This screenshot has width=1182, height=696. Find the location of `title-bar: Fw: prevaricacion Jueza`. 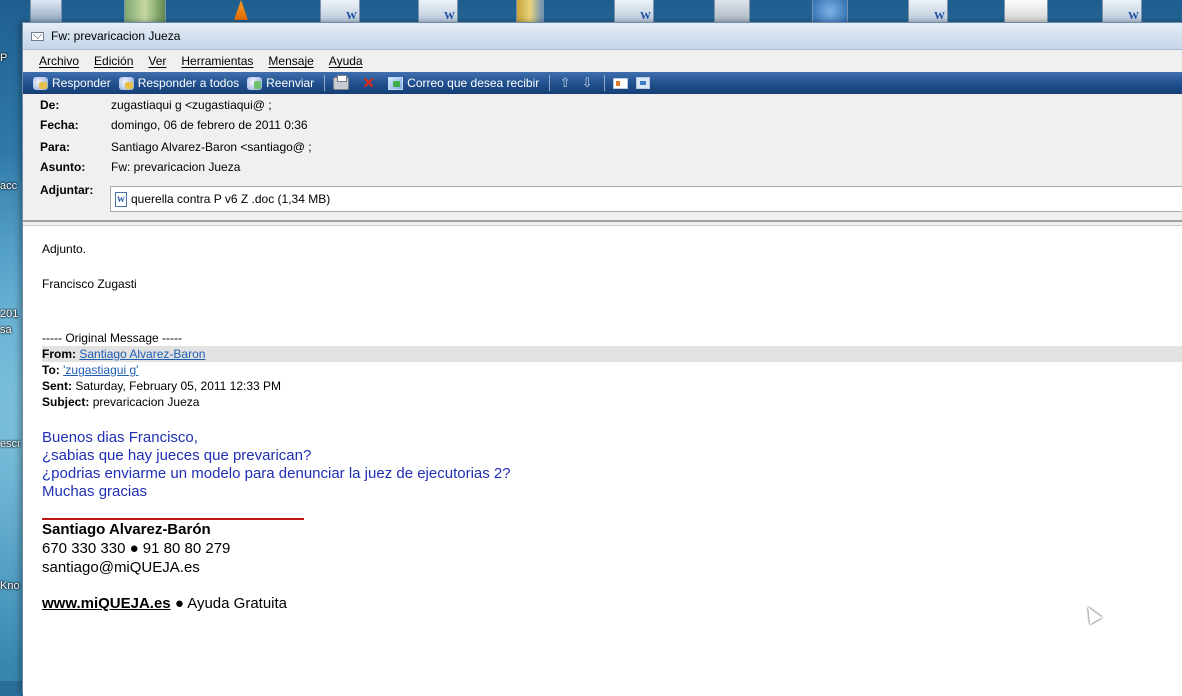

title-bar: Fw: prevaricacion Jueza is located at coordinates (602, 36).